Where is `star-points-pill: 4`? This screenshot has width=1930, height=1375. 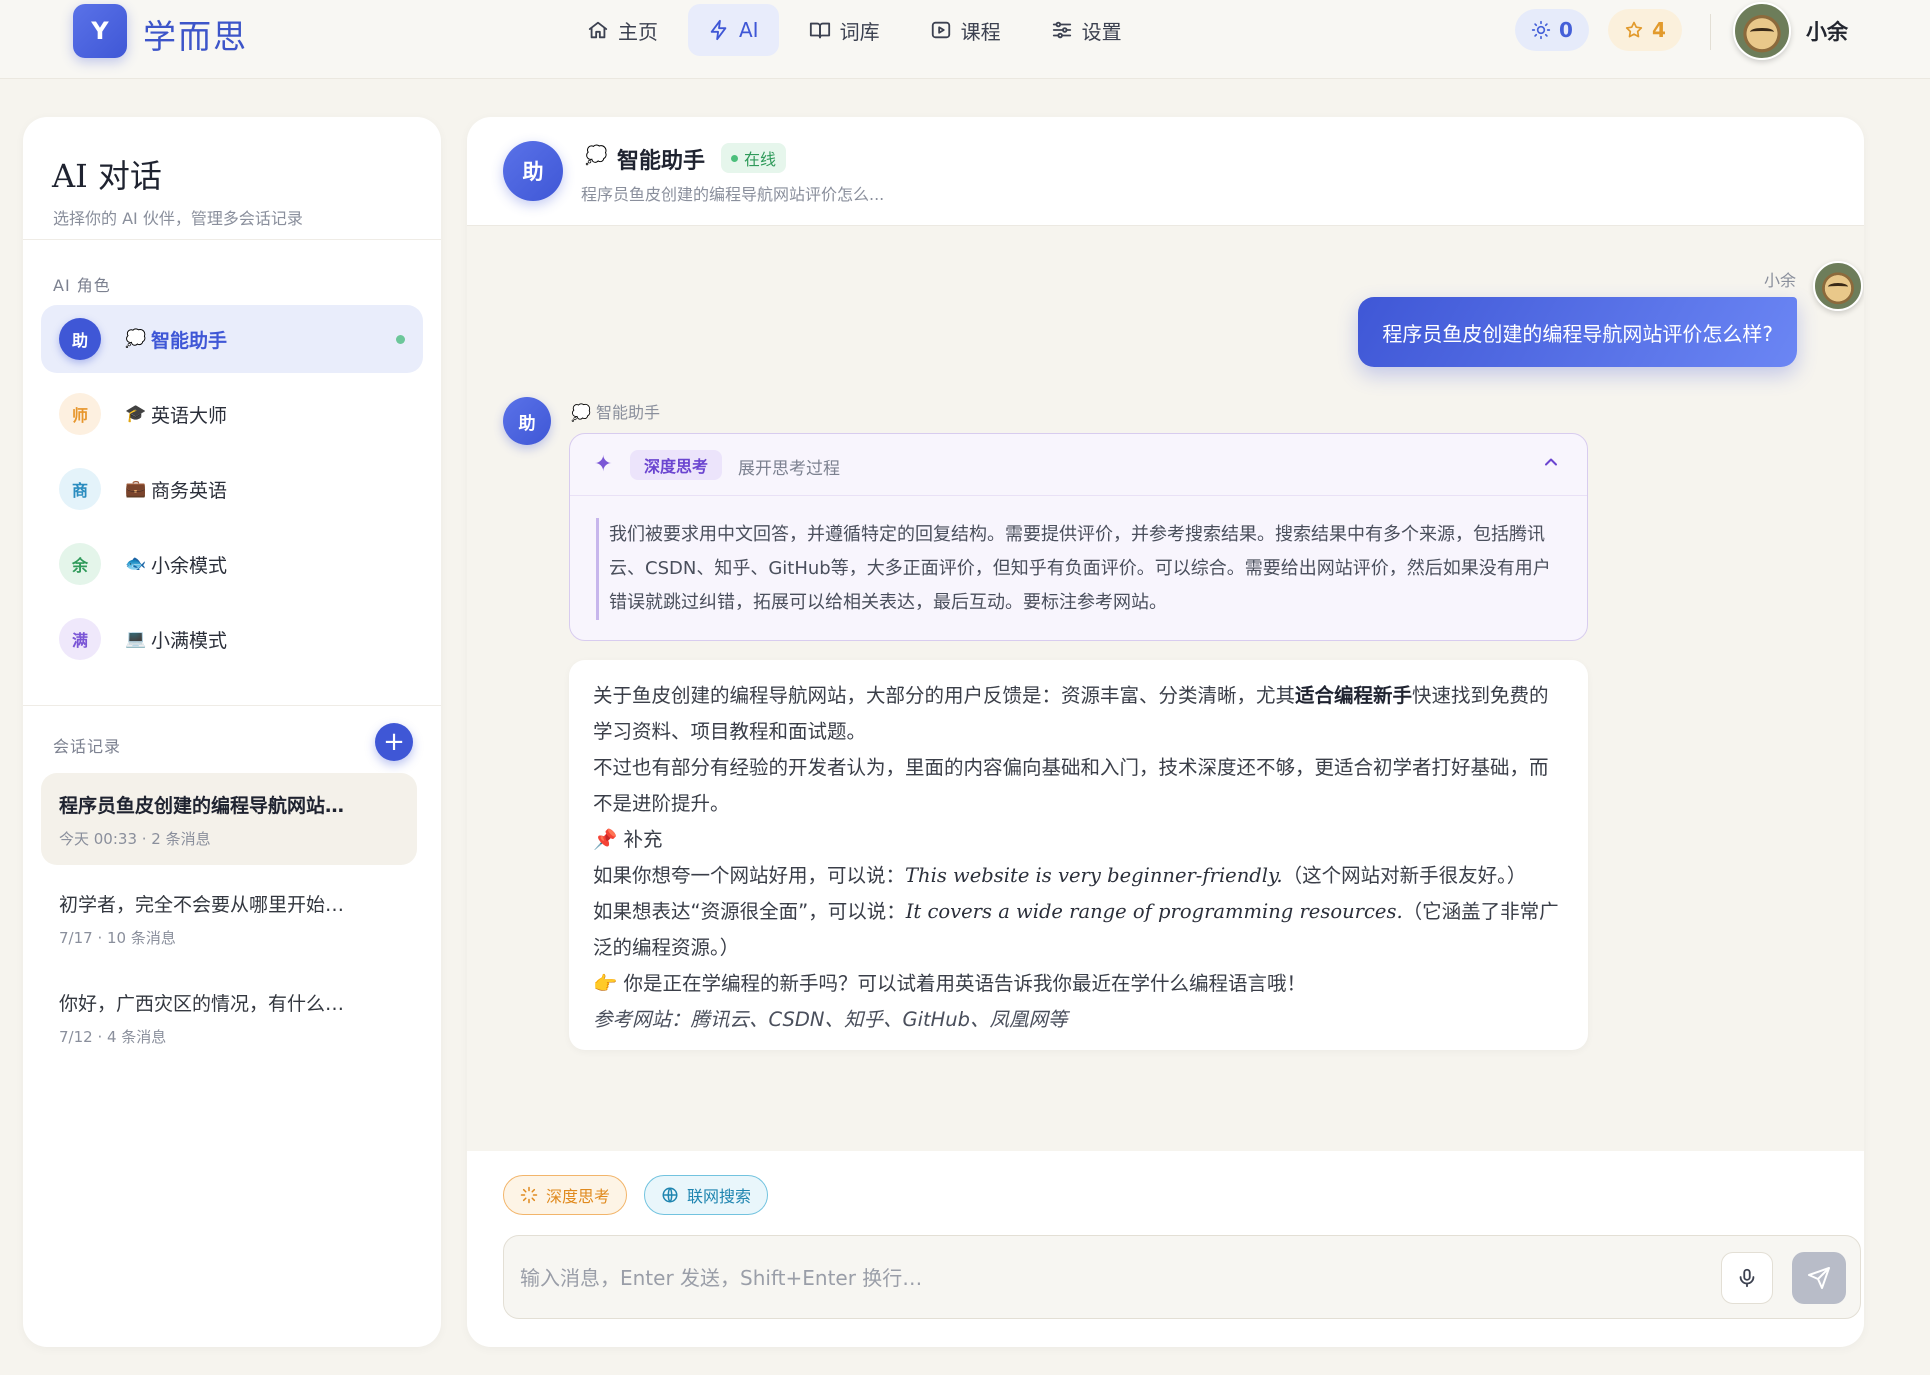 star-points-pill: 4 is located at coordinates (1645, 30).